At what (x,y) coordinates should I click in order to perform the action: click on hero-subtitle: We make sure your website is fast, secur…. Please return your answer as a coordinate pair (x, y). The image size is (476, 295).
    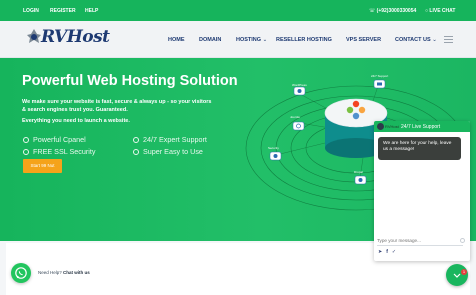
    Looking at the image, I should click on (117, 106).